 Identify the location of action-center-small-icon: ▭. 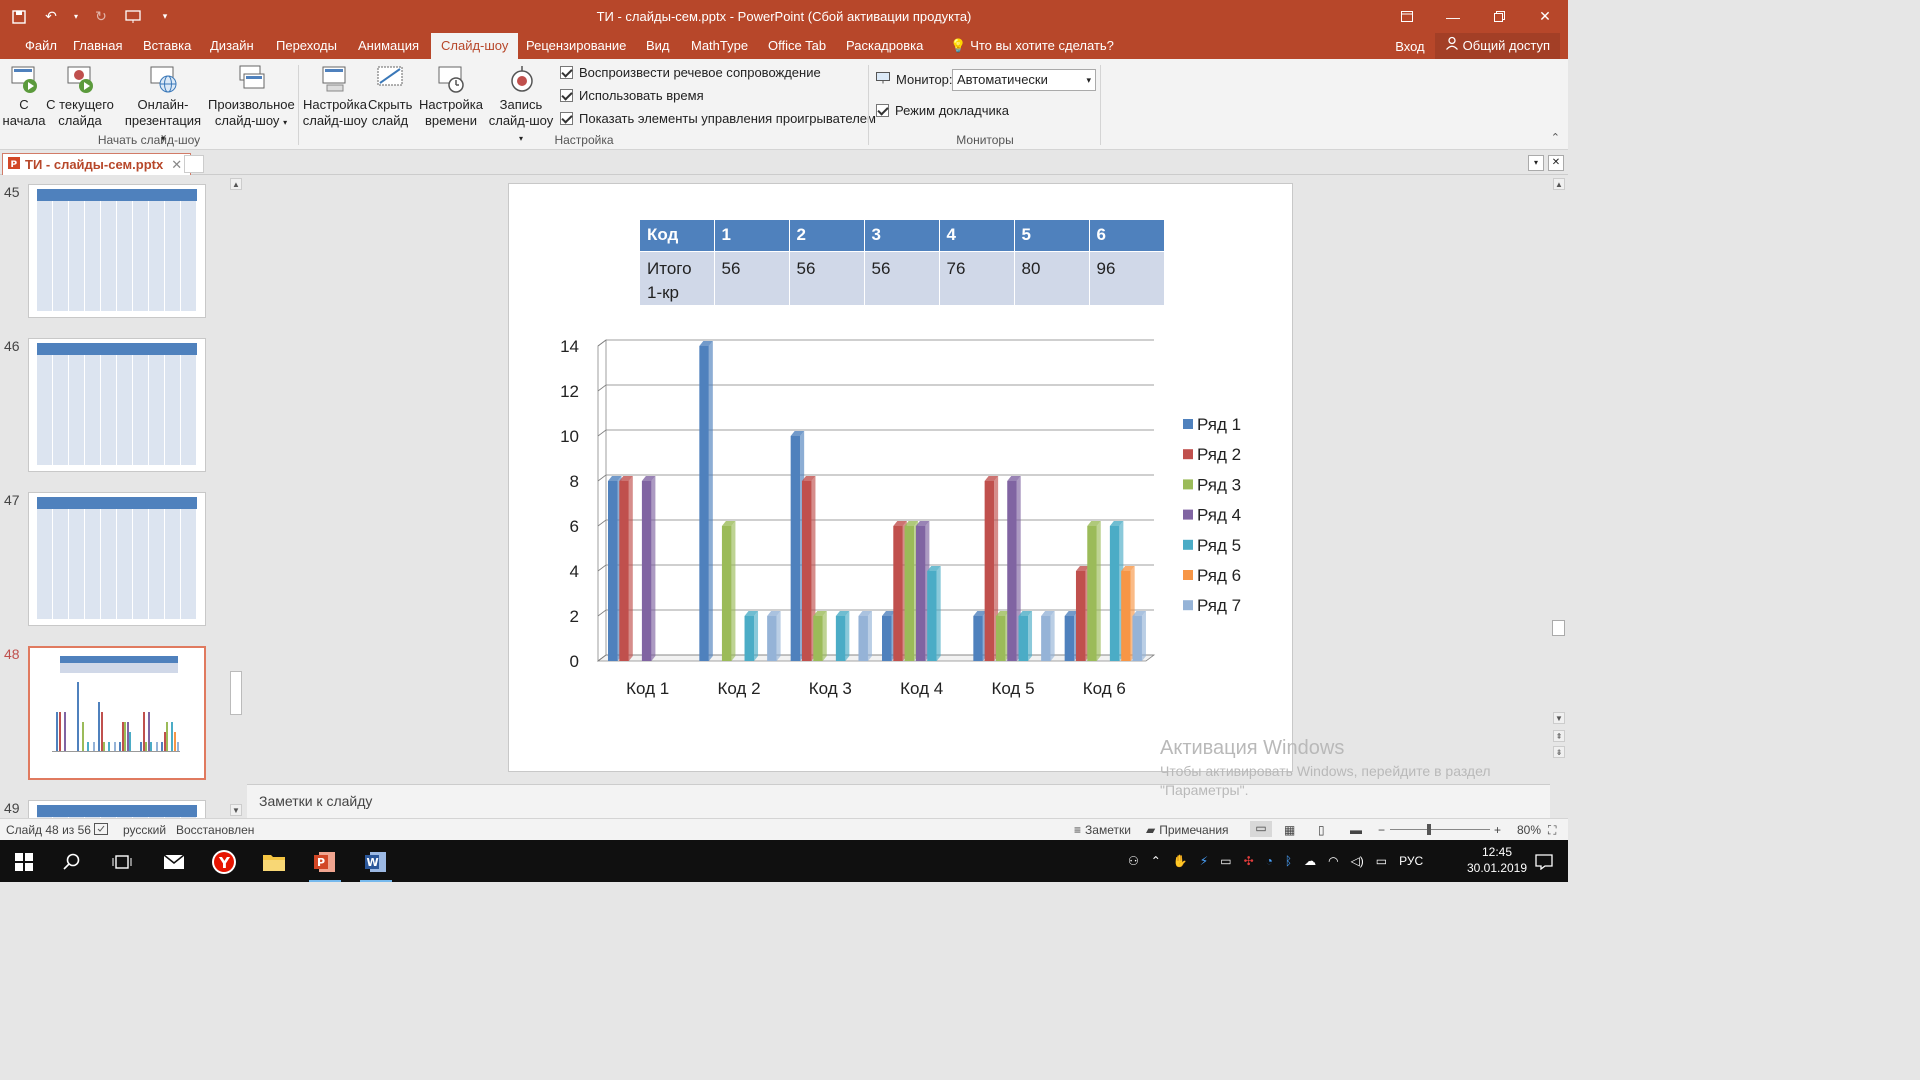
(1381, 861).